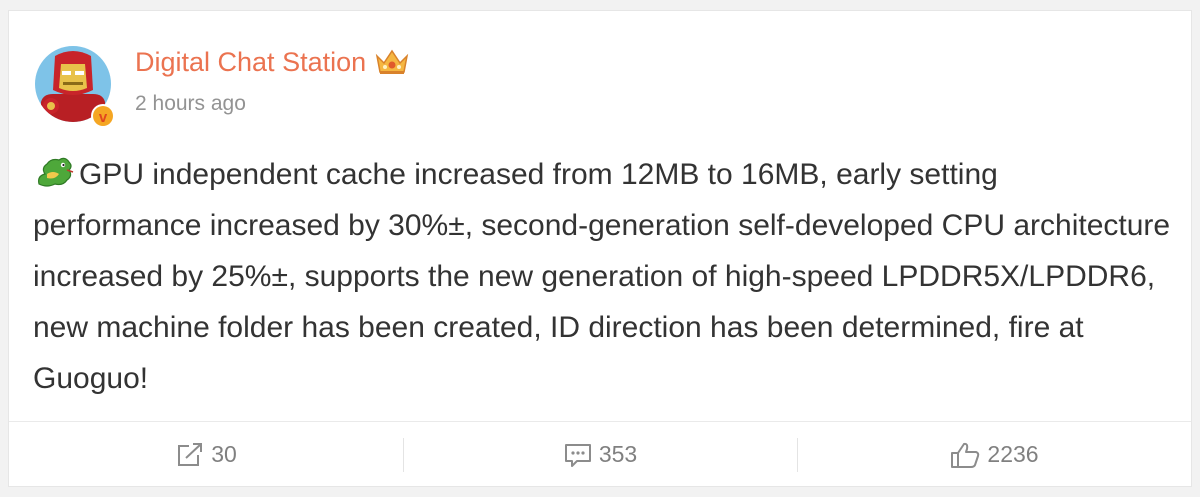 The height and width of the screenshot is (497, 1200). Describe the element at coordinates (224, 454) in the screenshot. I see `repost-count: 30` at that location.